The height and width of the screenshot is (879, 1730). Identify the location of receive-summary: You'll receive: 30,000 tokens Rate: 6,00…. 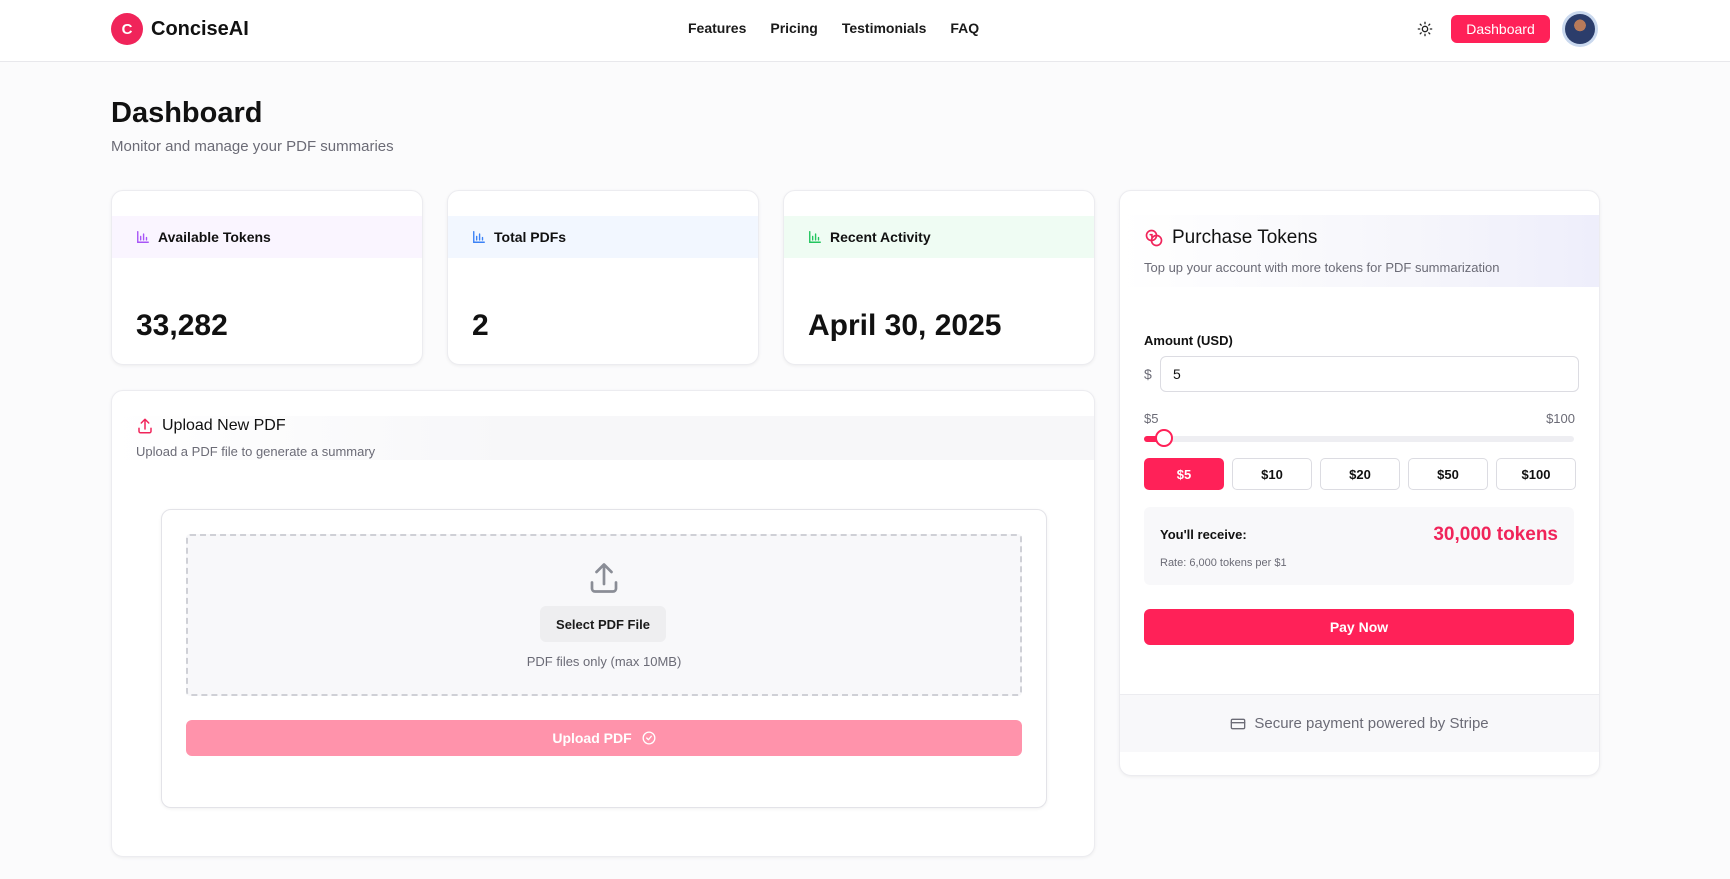
(1359, 546).